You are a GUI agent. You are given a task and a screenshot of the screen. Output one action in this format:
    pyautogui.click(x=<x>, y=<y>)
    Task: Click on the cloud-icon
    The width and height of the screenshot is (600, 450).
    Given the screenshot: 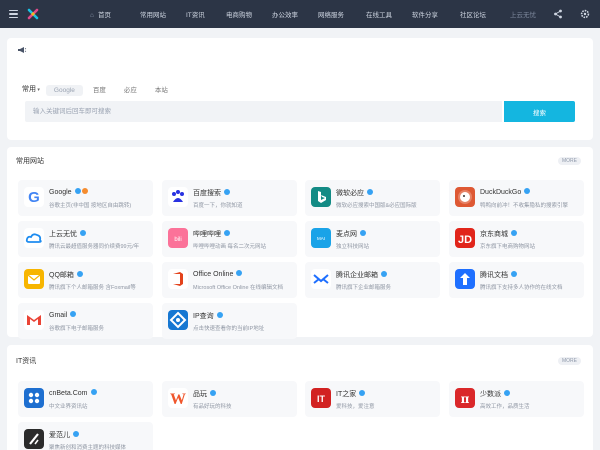 What is the action you would take?
    pyautogui.click(x=34, y=238)
    